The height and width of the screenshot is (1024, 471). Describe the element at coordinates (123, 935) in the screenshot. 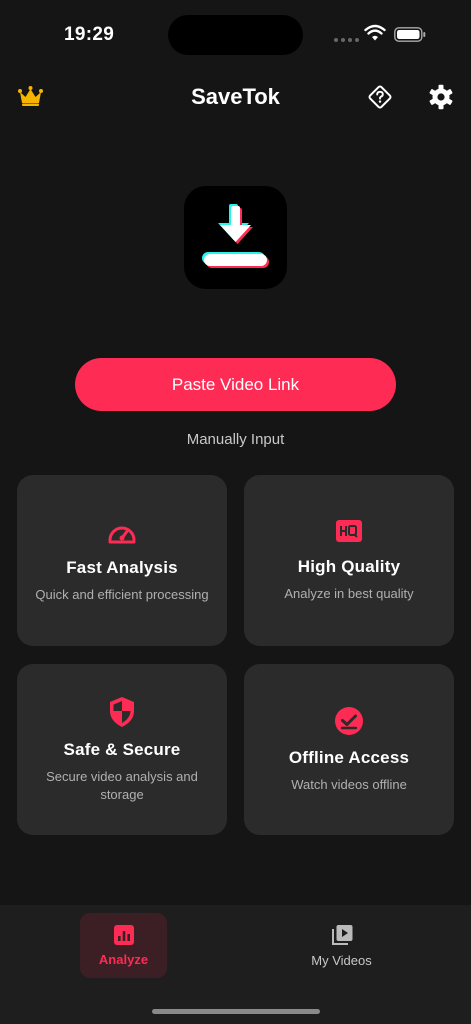

I see `chart-icon` at that location.